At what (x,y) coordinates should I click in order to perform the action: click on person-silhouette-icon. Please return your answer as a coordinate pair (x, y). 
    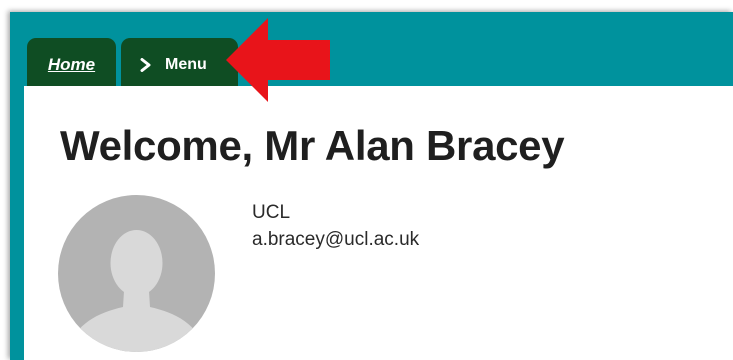
    Looking at the image, I should click on (136, 291).